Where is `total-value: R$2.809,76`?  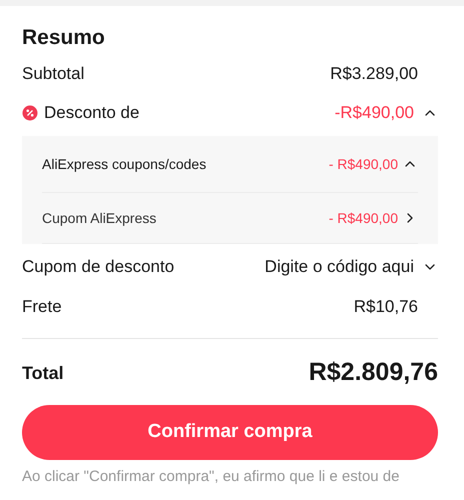 total-value: R$2.809,76 is located at coordinates (373, 372).